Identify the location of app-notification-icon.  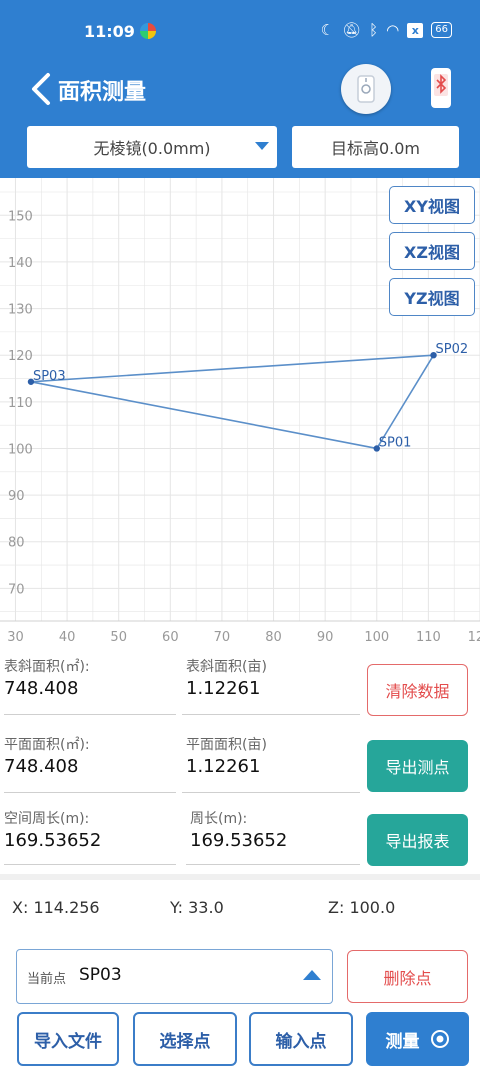
(148, 31).